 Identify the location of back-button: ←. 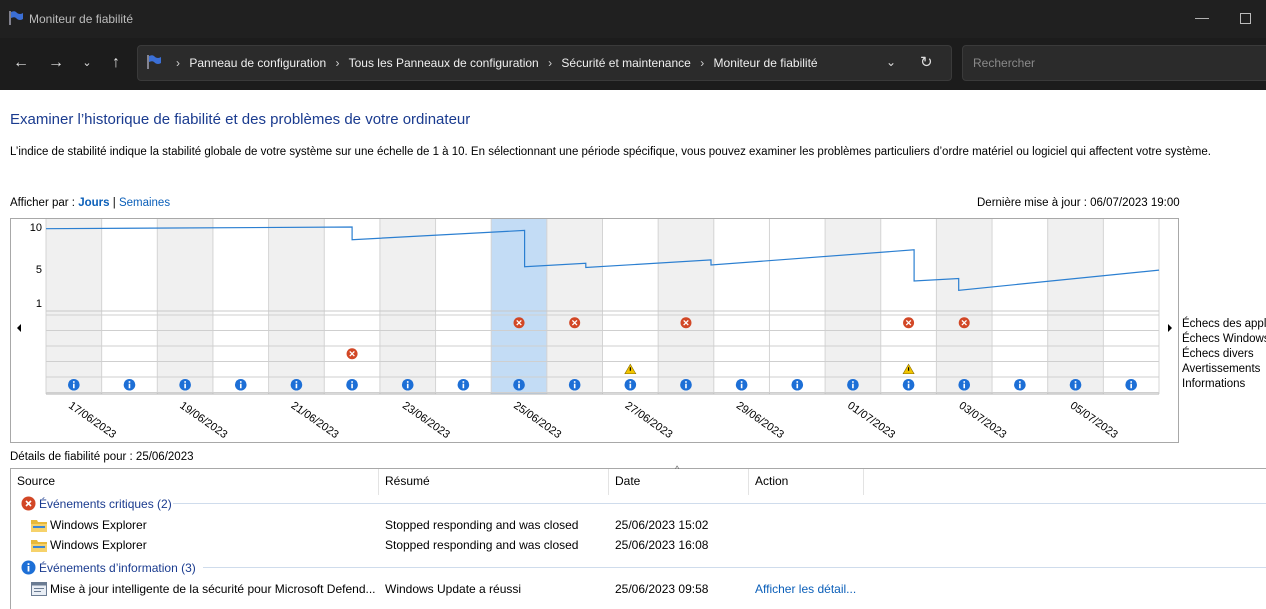
(21, 63).